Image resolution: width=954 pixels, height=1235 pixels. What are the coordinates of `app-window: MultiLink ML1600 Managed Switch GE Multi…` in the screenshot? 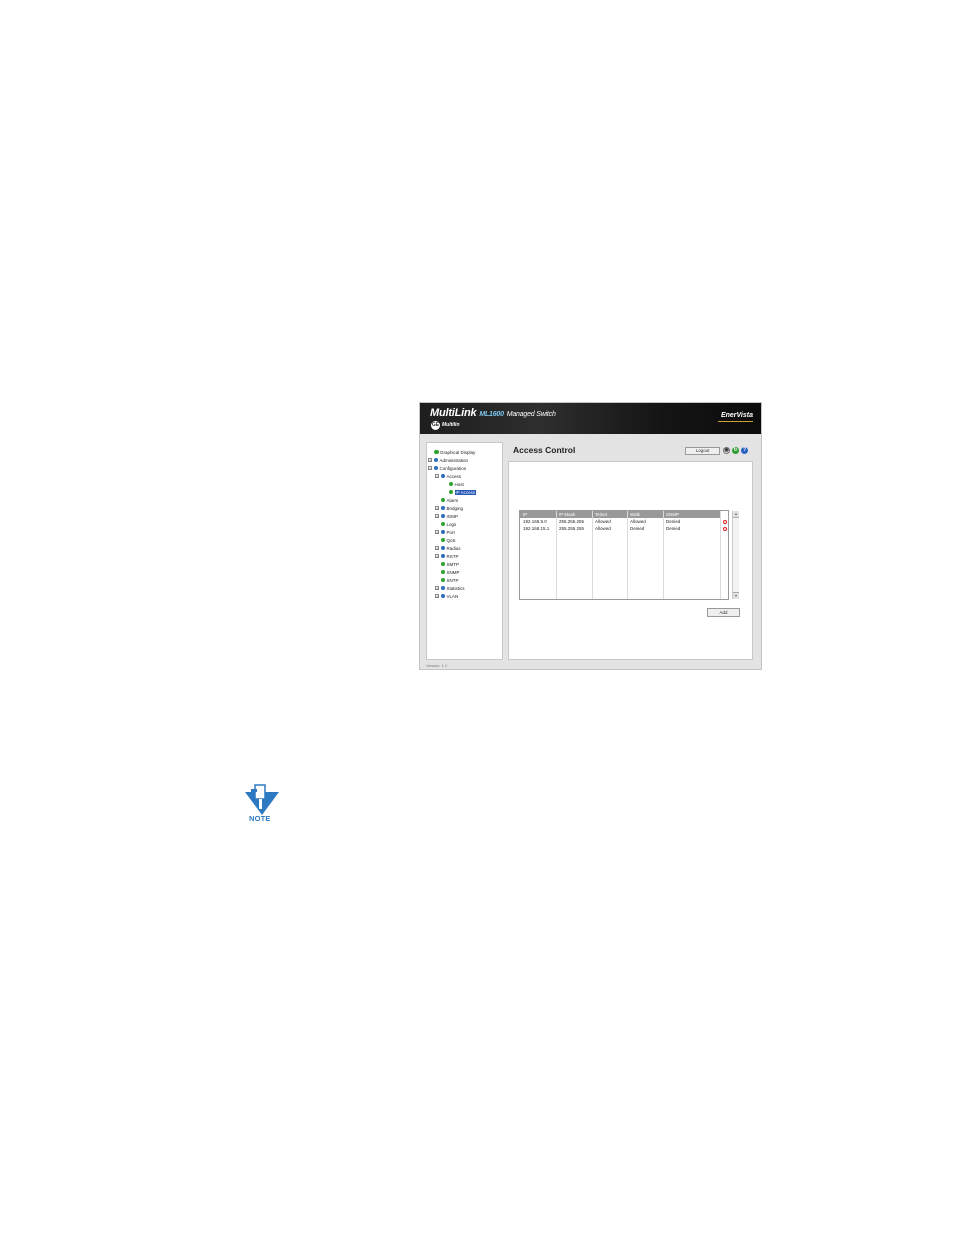 It's located at (590, 536).